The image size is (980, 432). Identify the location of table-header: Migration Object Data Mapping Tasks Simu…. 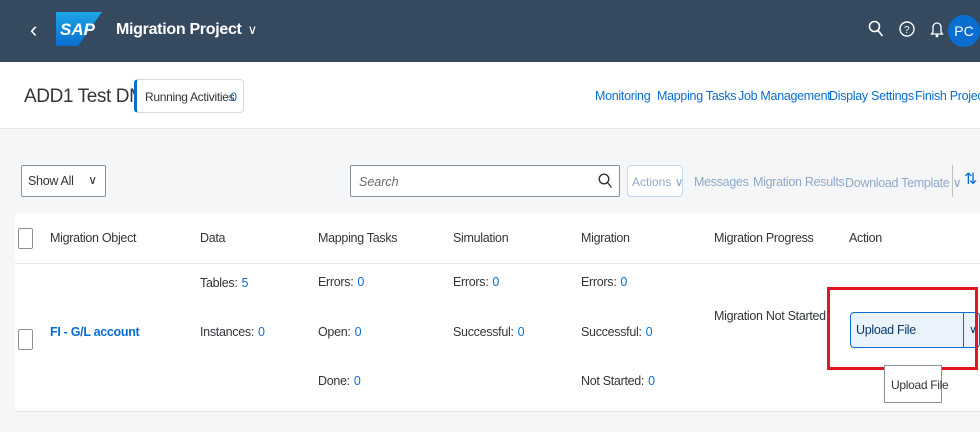
(497, 238).